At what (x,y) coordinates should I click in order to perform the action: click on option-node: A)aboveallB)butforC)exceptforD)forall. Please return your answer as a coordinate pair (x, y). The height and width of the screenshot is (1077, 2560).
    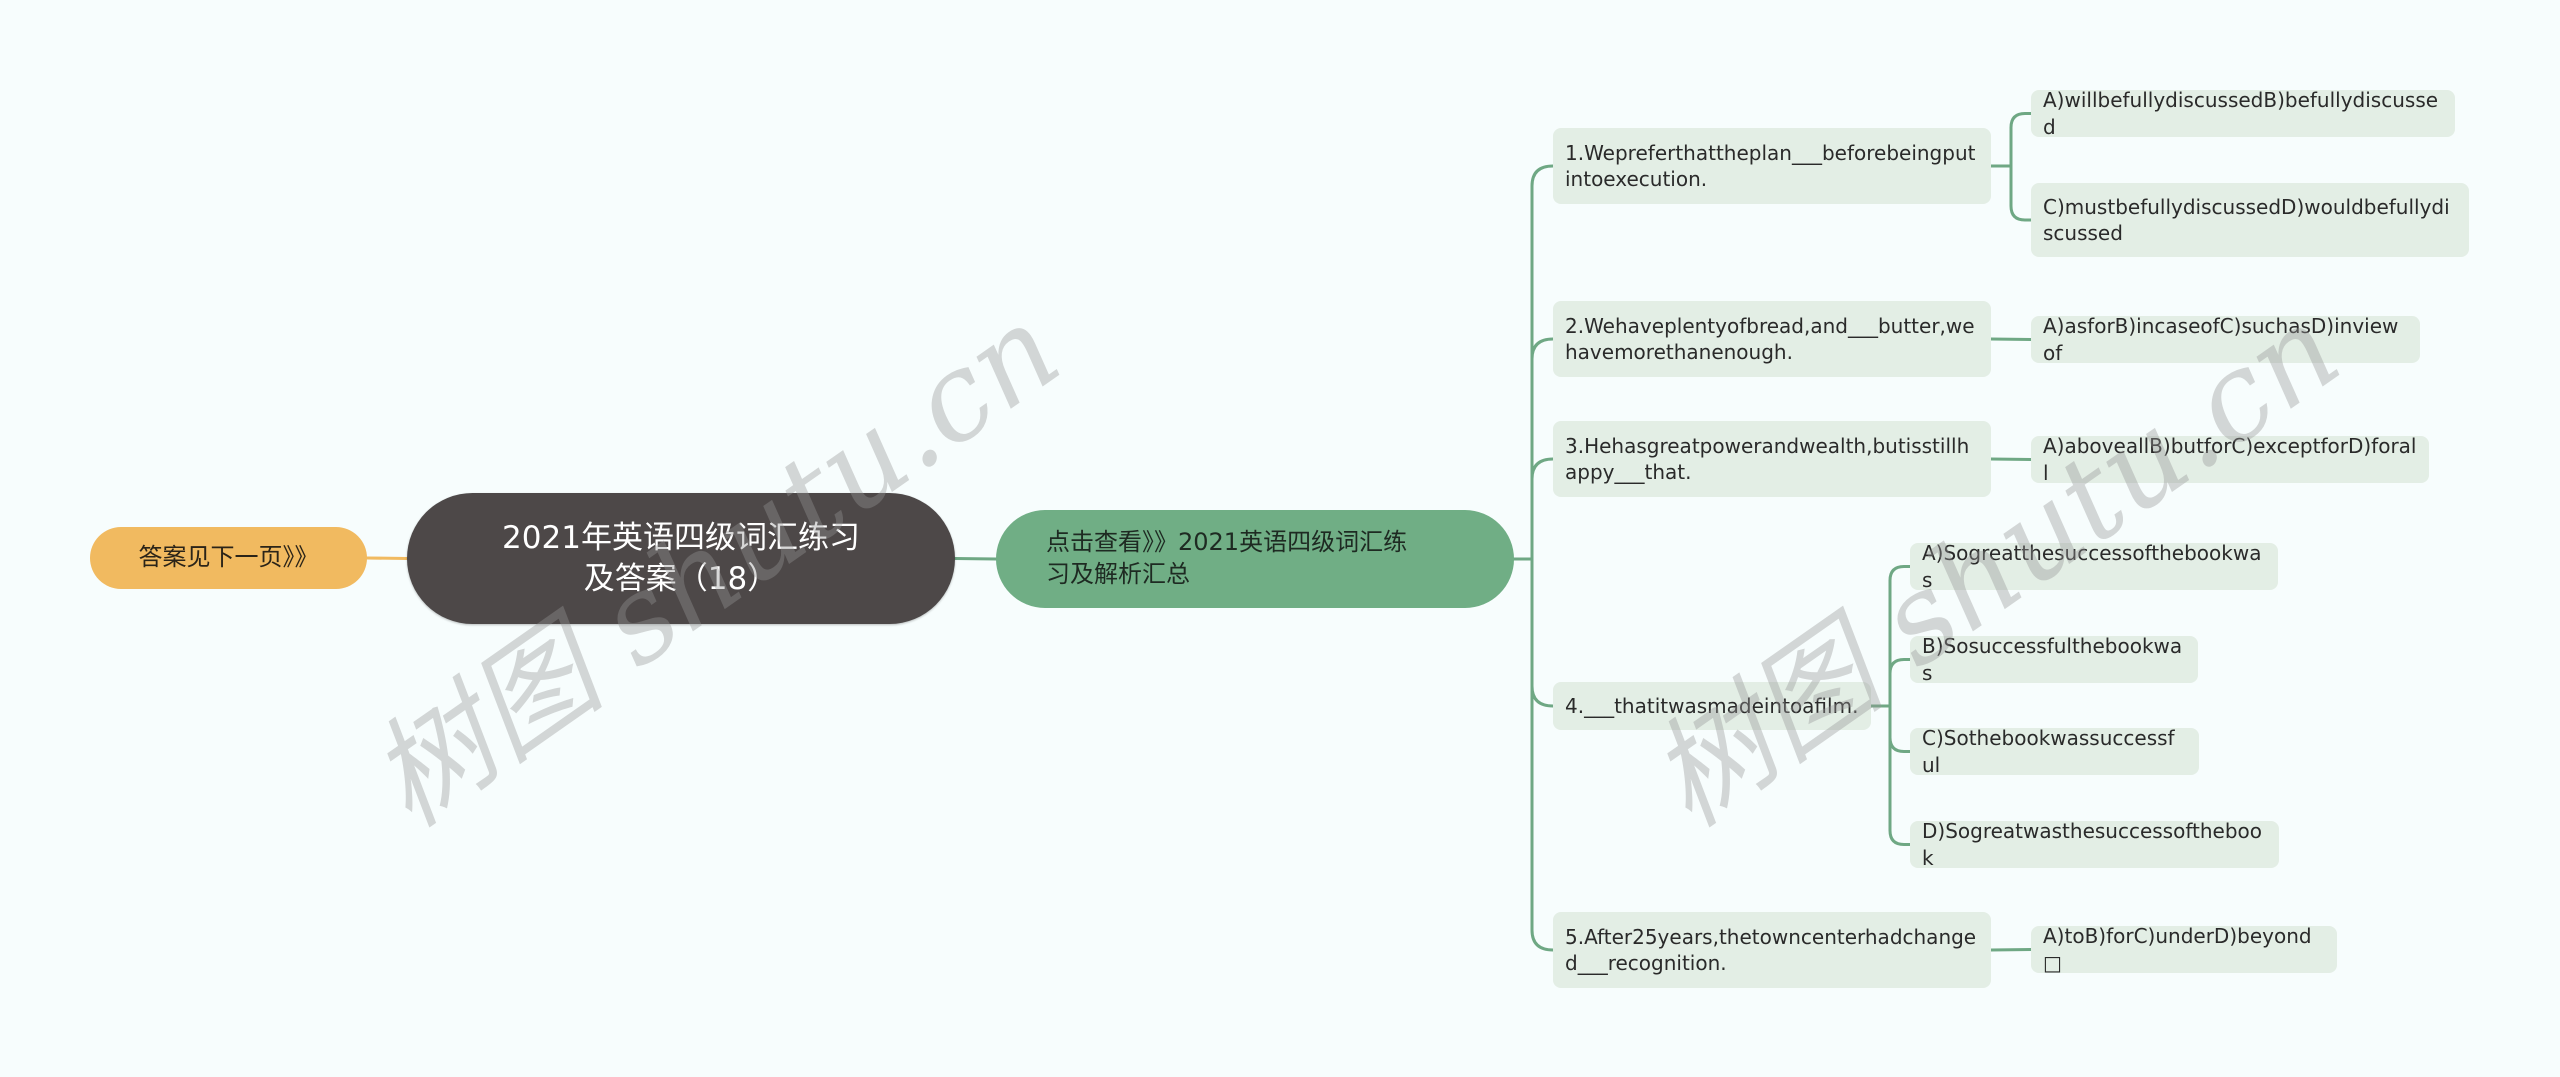
    Looking at the image, I should click on (2230, 459).